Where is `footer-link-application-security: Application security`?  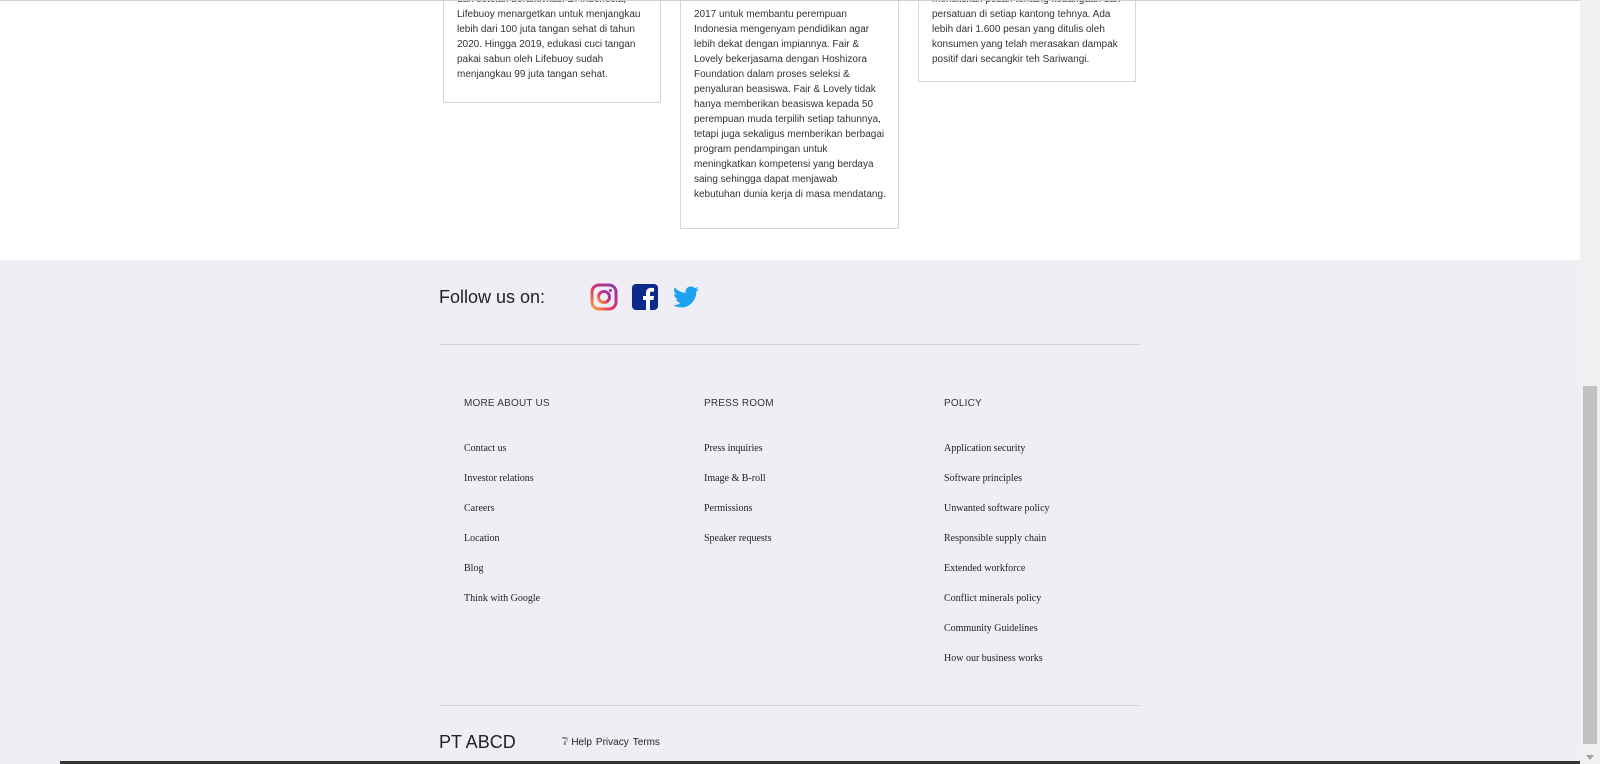 footer-link-application-security: Application security is located at coordinates (997, 458).